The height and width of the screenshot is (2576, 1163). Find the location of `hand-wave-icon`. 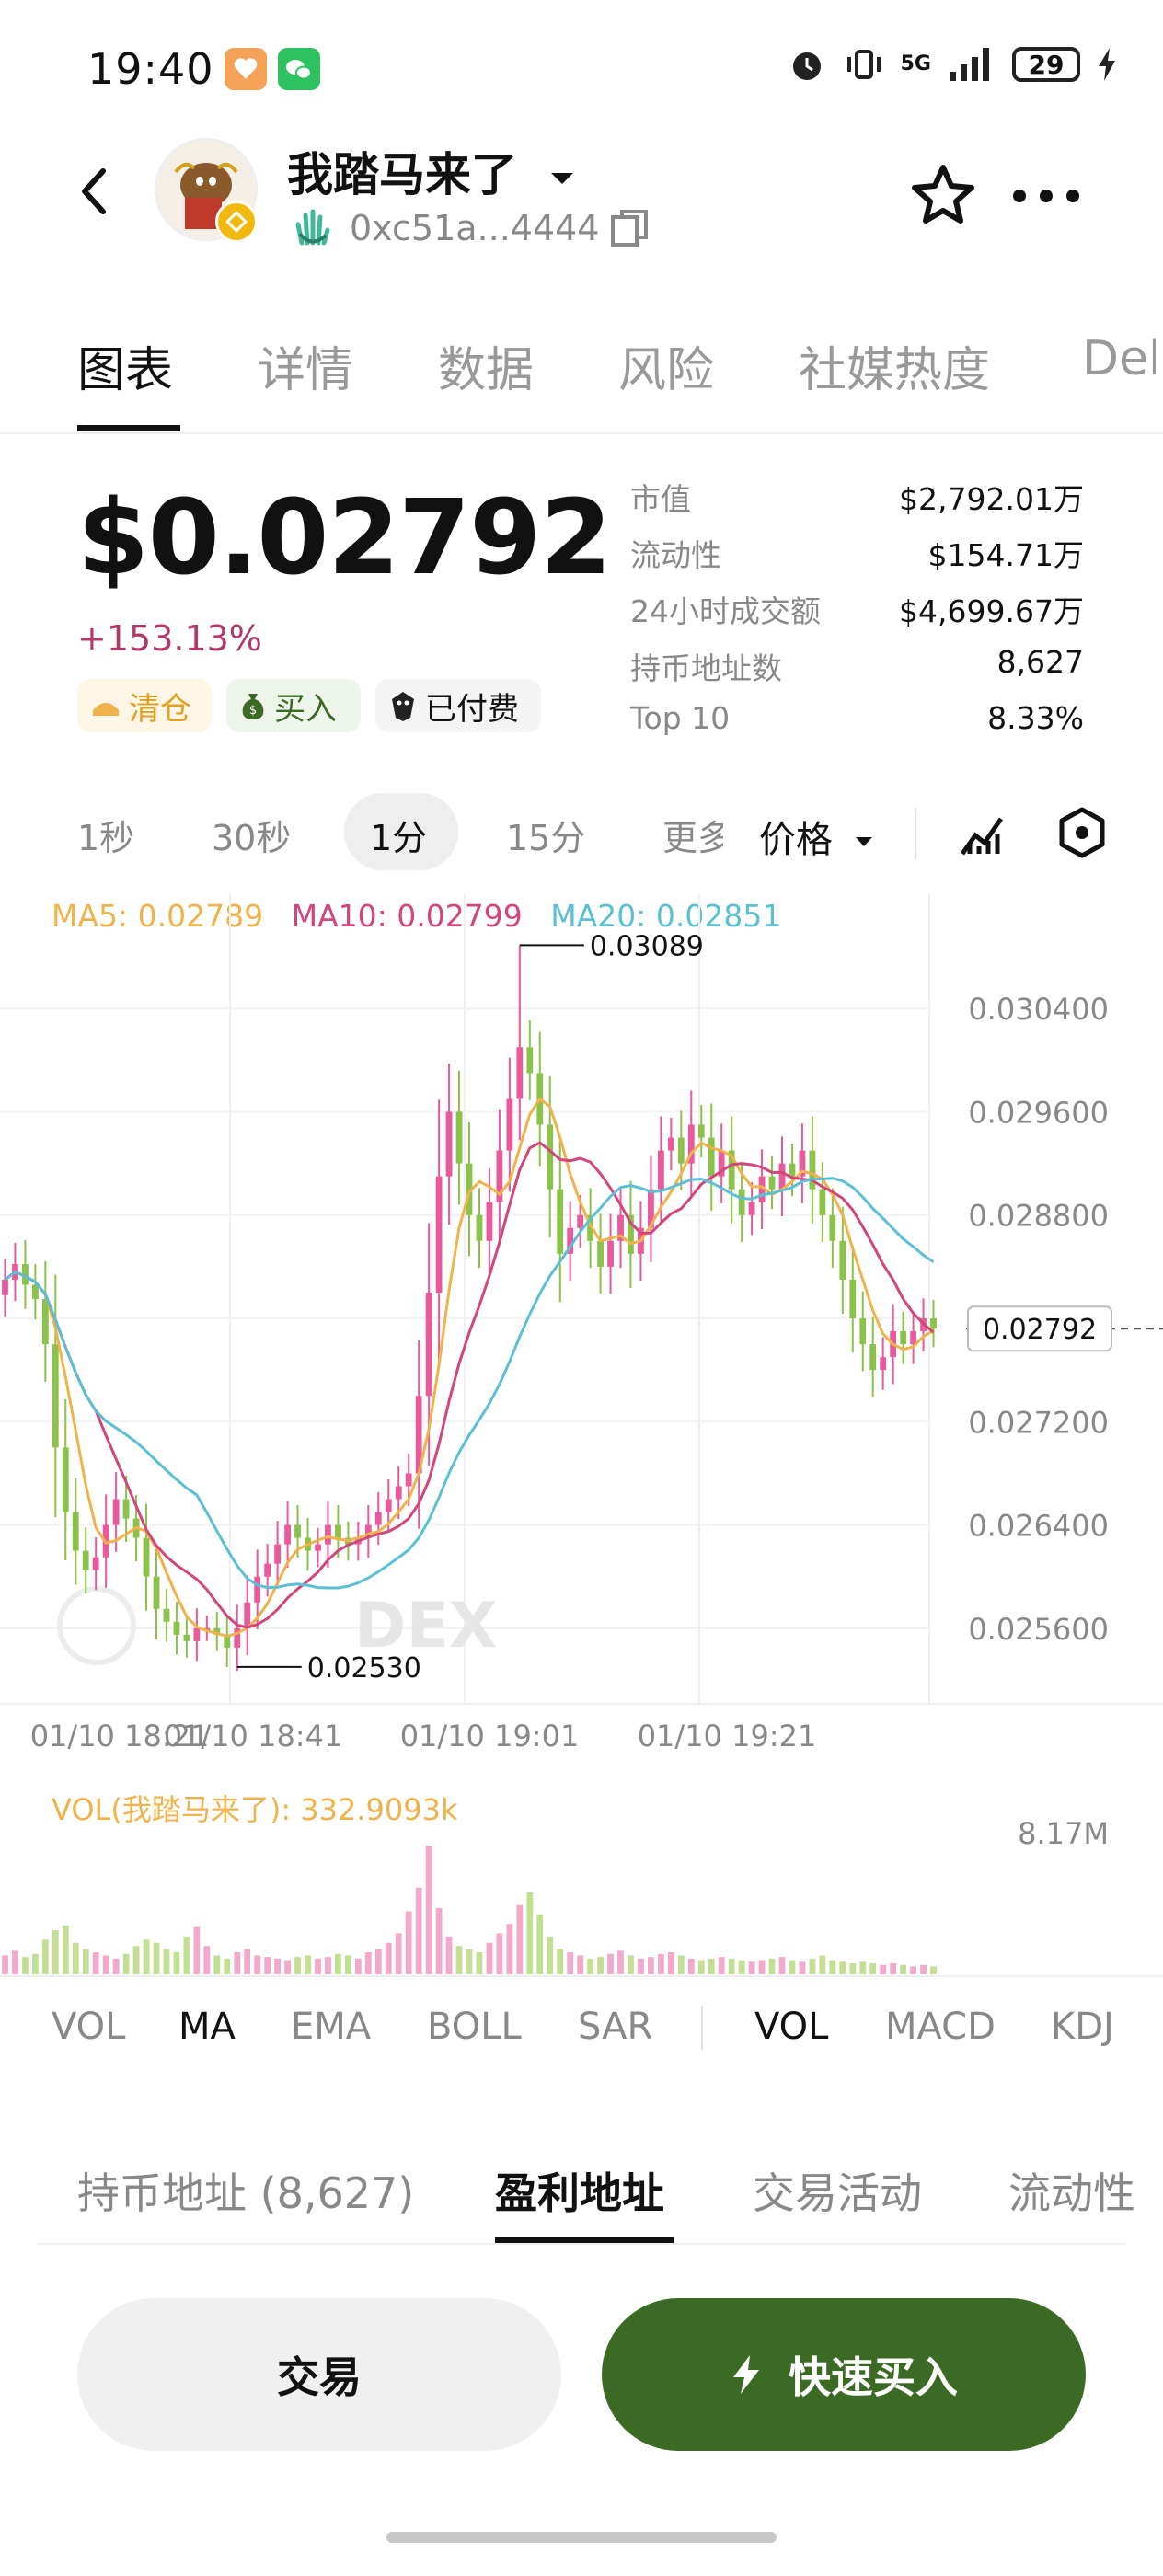

hand-wave-icon is located at coordinates (313, 229).